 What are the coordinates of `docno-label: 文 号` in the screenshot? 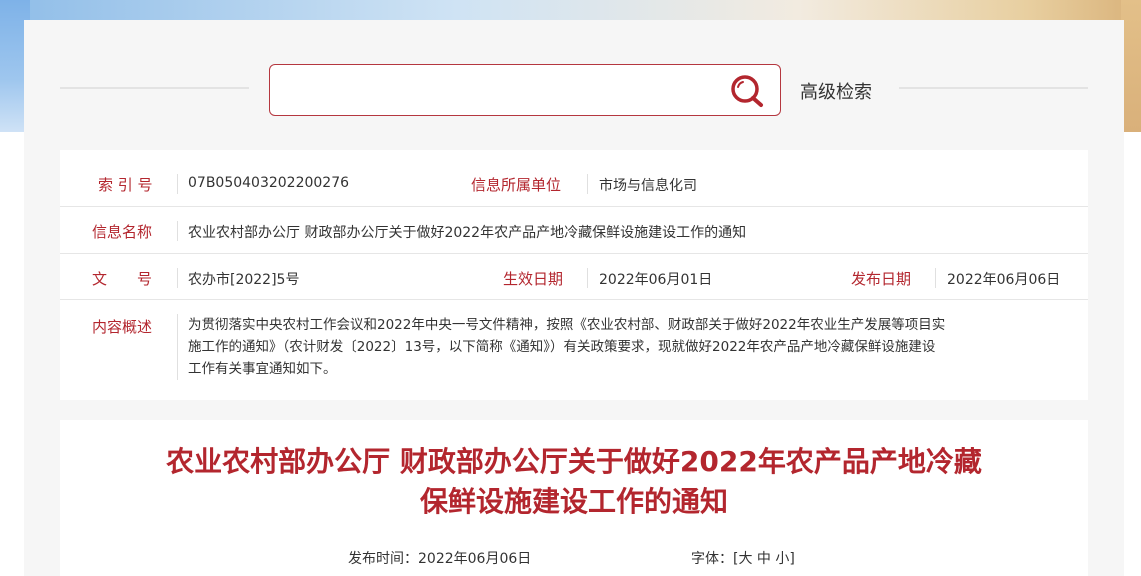 It's located at (122, 279).